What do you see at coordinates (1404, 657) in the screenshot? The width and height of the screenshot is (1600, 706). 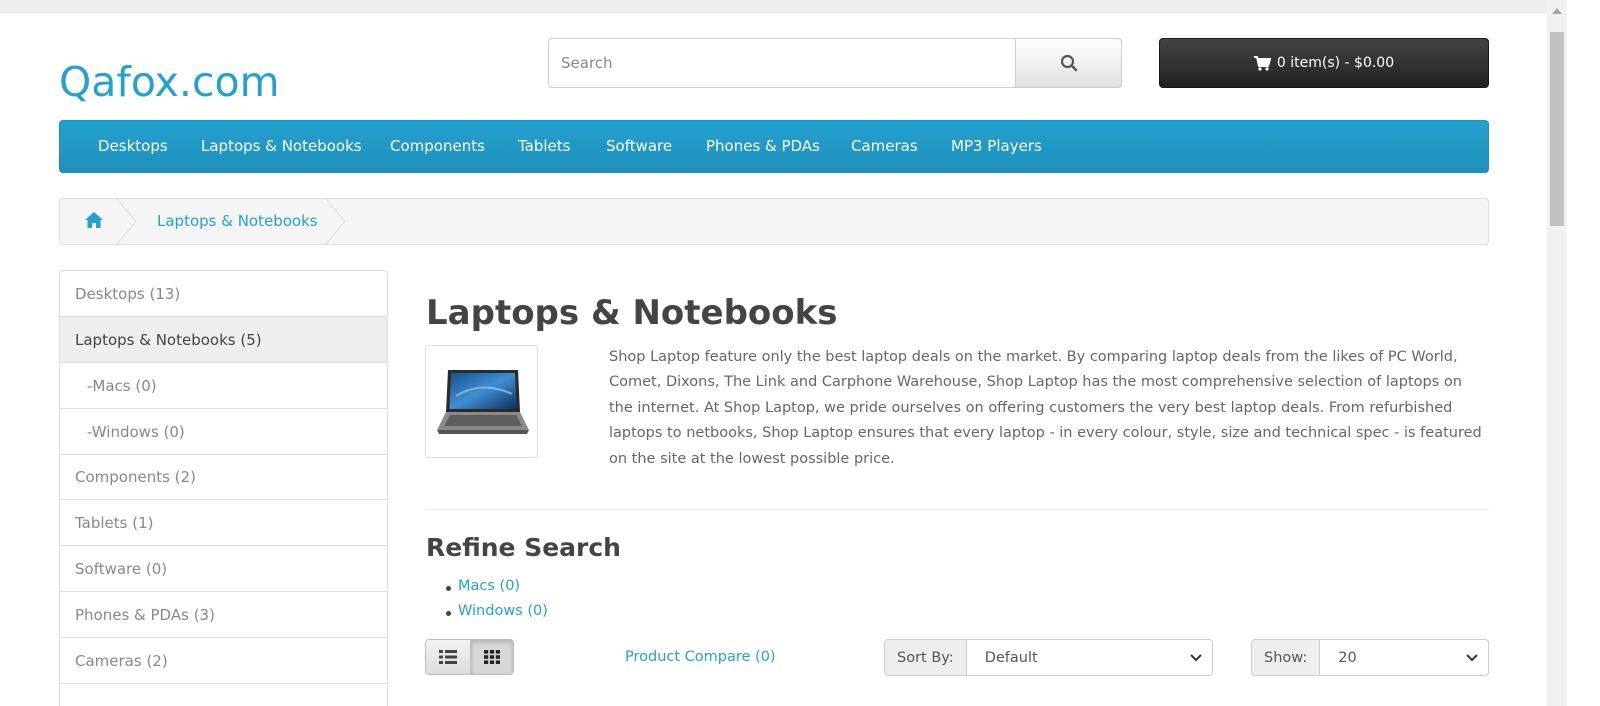 I see `show-limit-select: 20` at bounding box center [1404, 657].